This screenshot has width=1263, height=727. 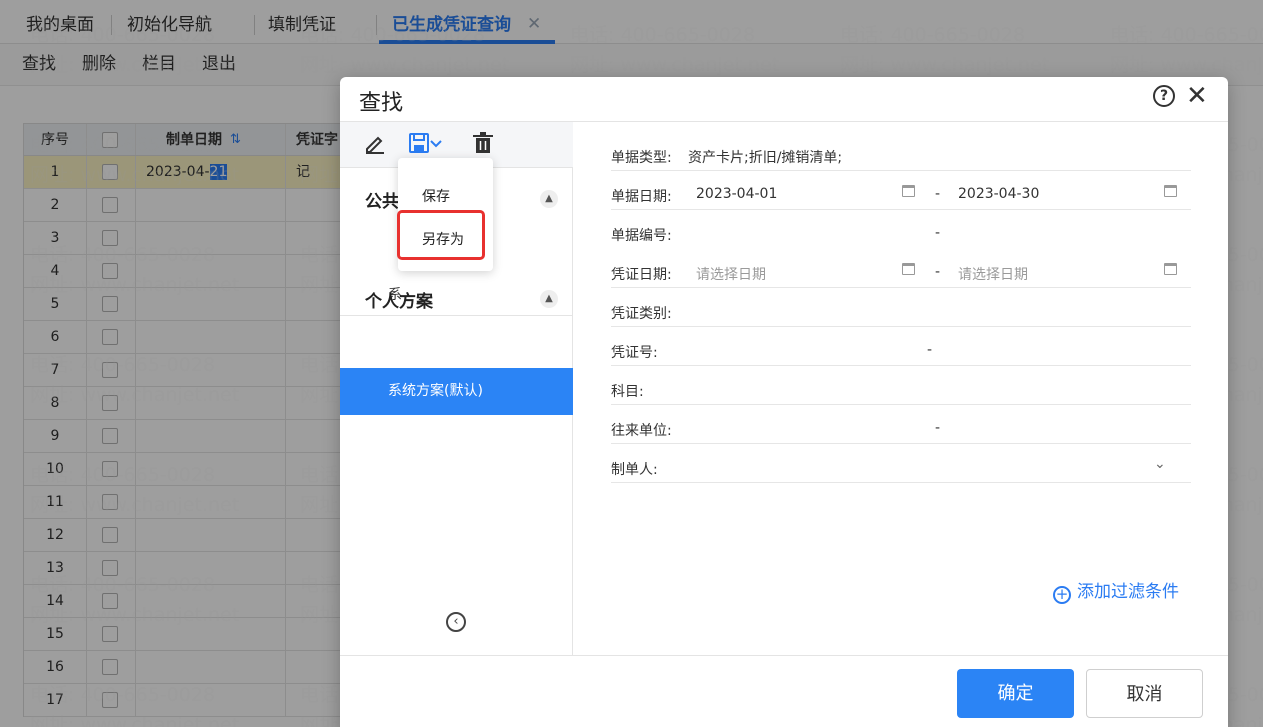 What do you see at coordinates (1128, 592) in the screenshot?
I see `add-filter-label: 添加过滤条件` at bounding box center [1128, 592].